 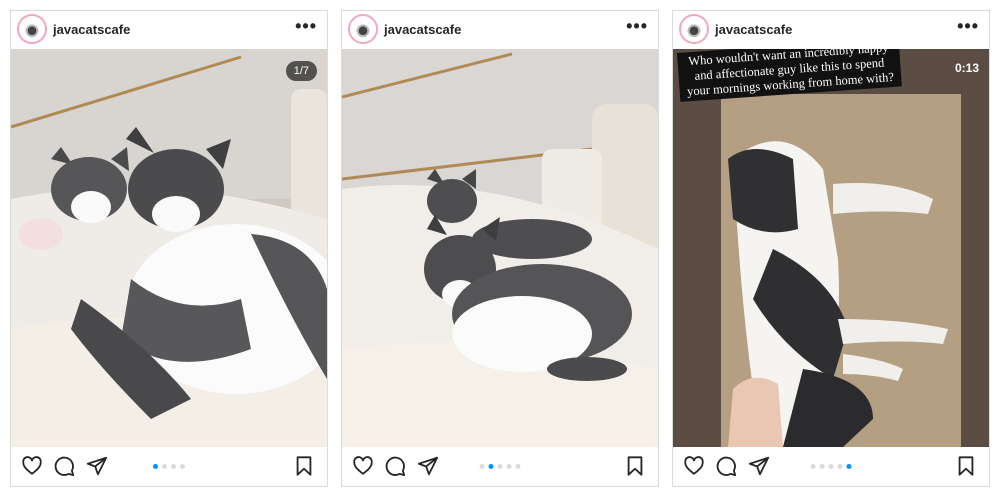 I want to click on carousel-counter: 1/7, so click(x=301, y=71).